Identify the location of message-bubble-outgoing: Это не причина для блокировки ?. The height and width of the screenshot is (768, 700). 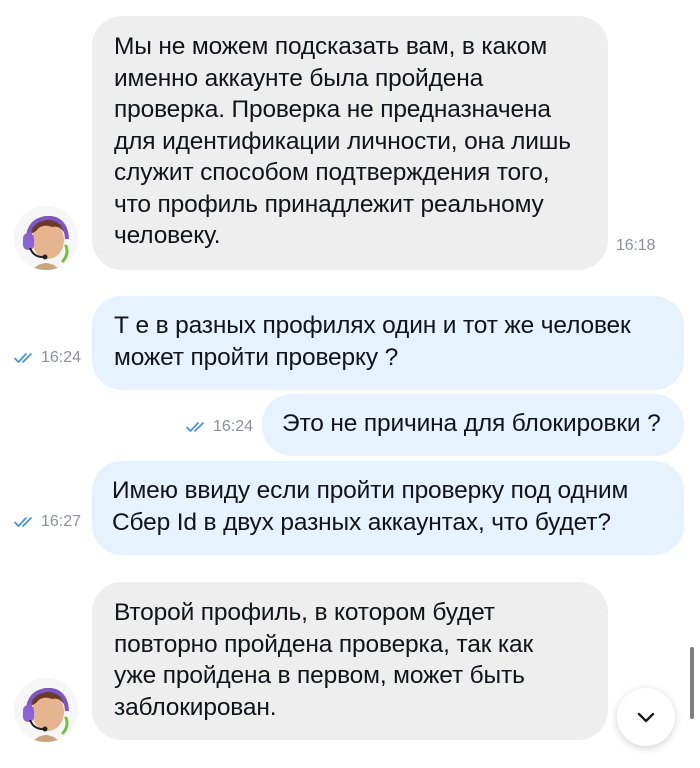
(473, 425).